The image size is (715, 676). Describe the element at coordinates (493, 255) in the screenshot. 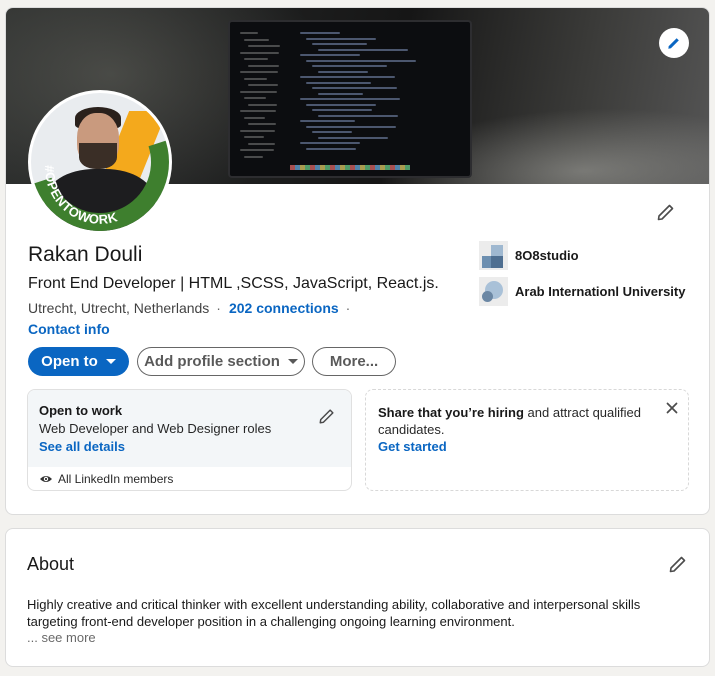

I see `company-logo` at that location.